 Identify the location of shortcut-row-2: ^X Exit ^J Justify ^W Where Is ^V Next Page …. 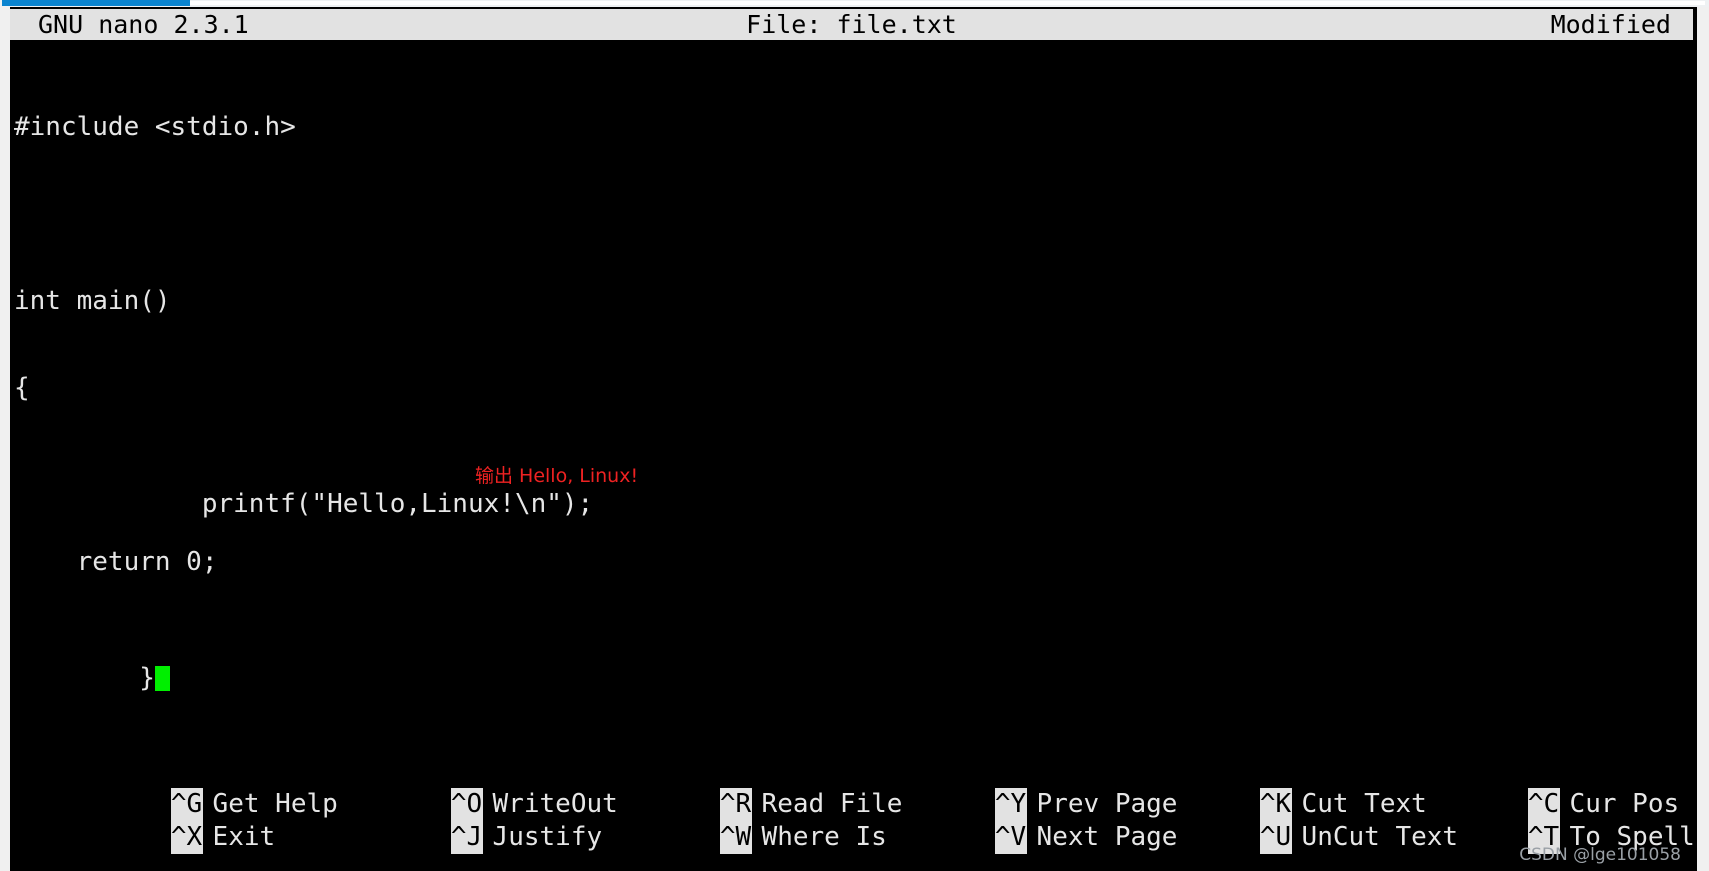
(853, 821).